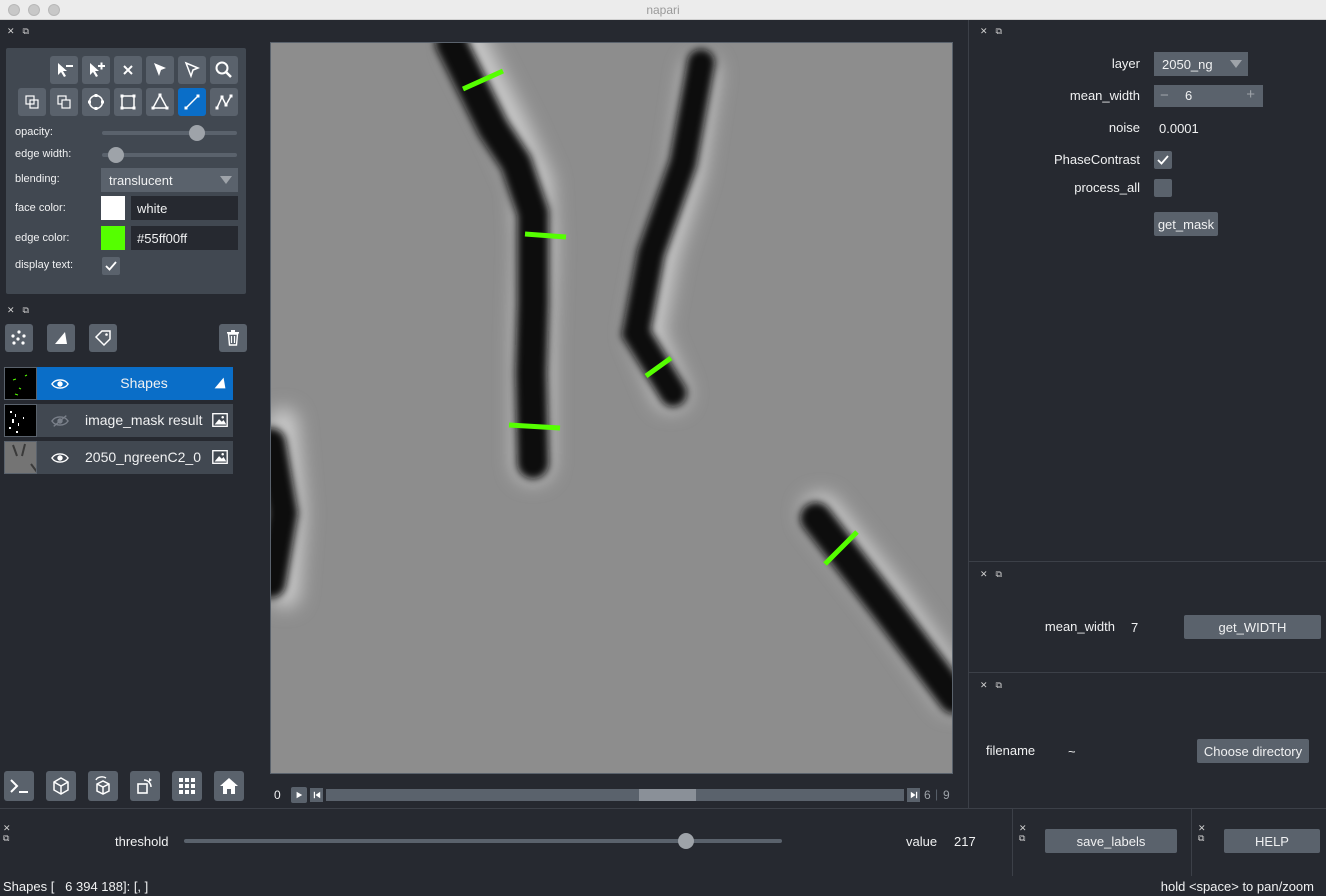 This screenshot has height=896, width=1326. I want to click on mean-width-label: mean_width, so click(1079, 626).